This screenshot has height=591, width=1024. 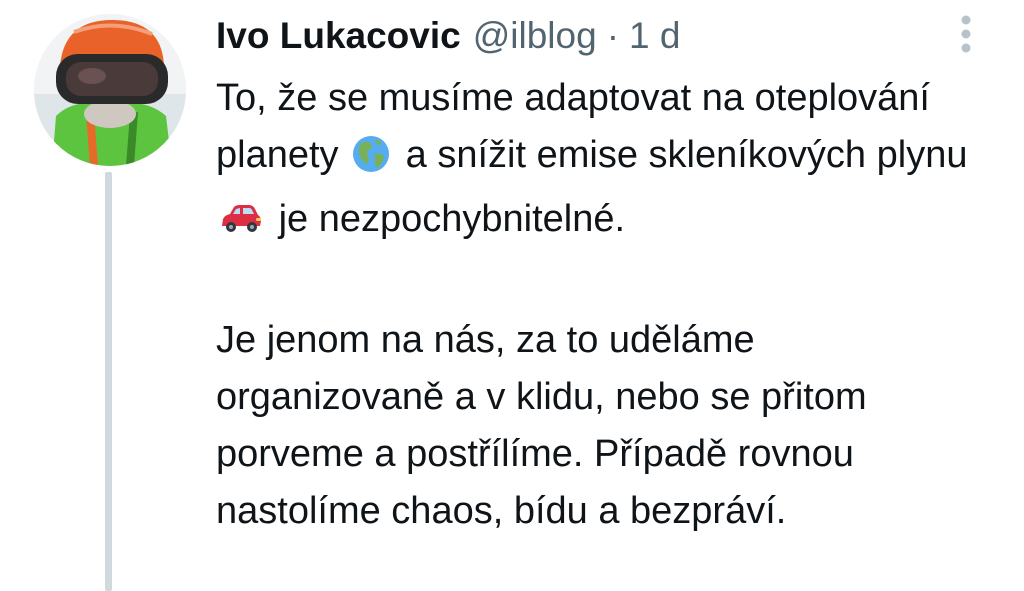 I want to click on user-handle: @ilblog, so click(x=535, y=36).